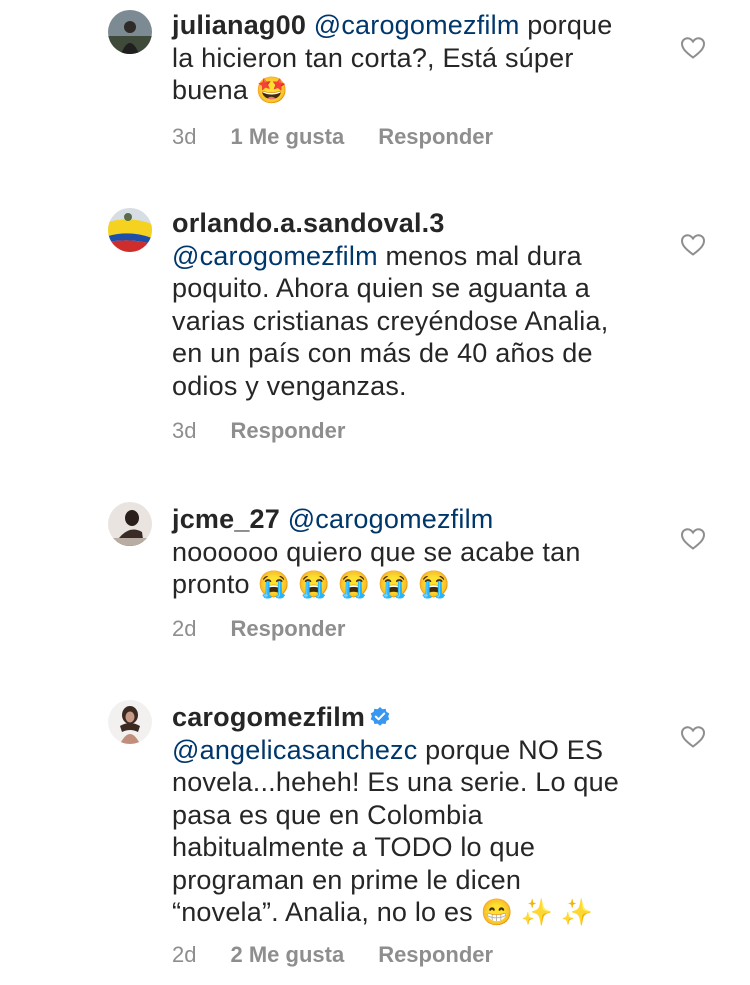  What do you see at coordinates (390, 320) in the screenshot?
I see `comment-text: varias cristianas creyéndose Analia,` at bounding box center [390, 320].